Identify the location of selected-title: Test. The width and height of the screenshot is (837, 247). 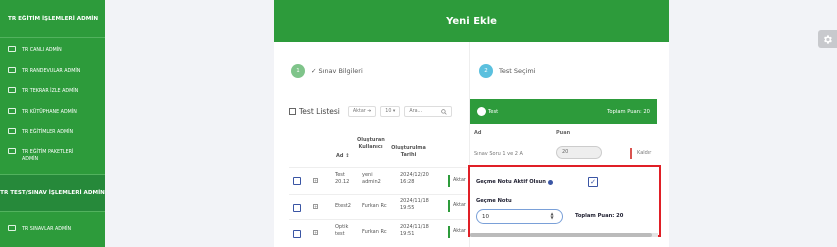
(487, 111).